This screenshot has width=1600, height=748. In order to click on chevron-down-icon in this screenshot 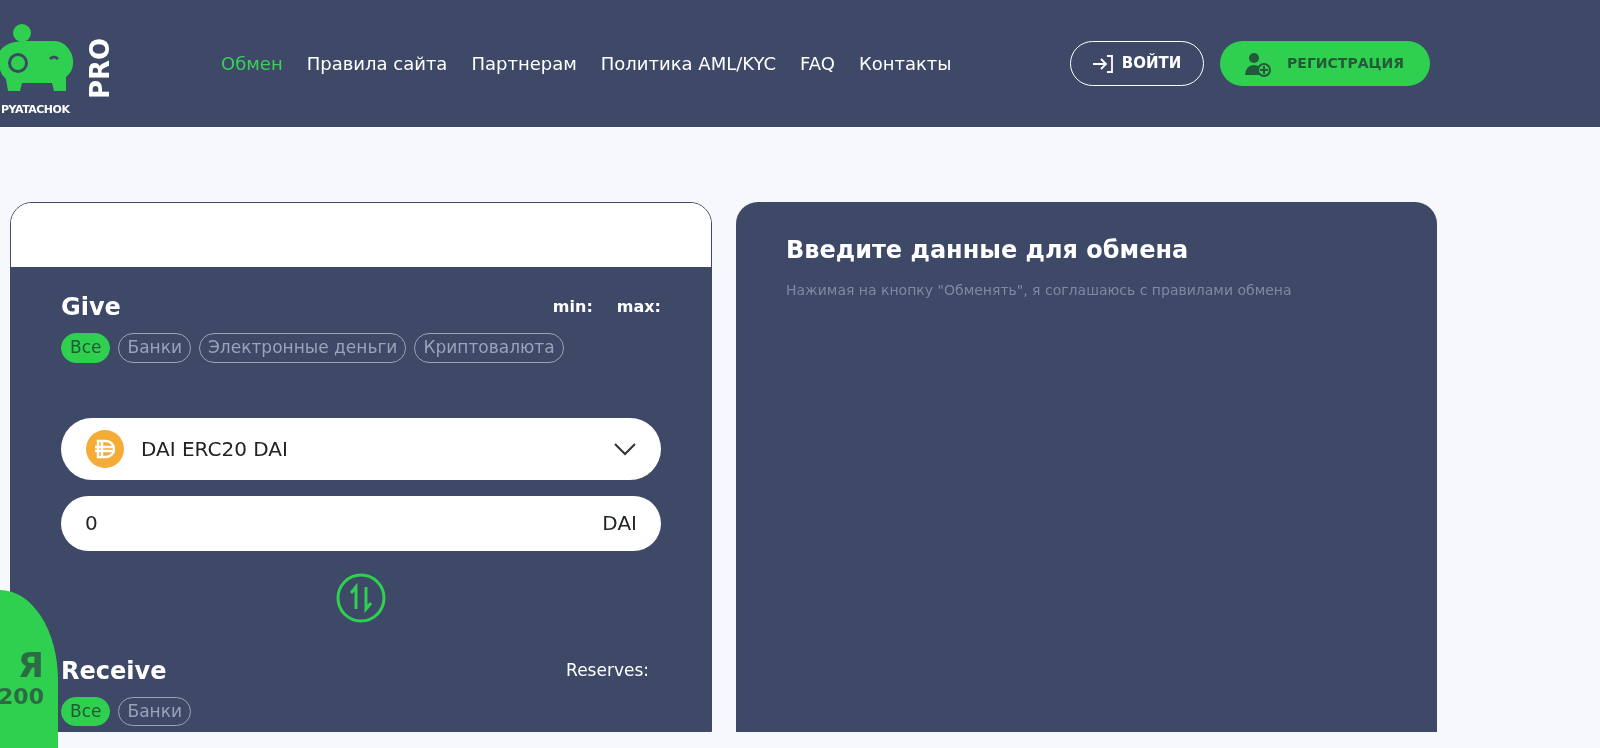, I will do `click(625, 448)`.